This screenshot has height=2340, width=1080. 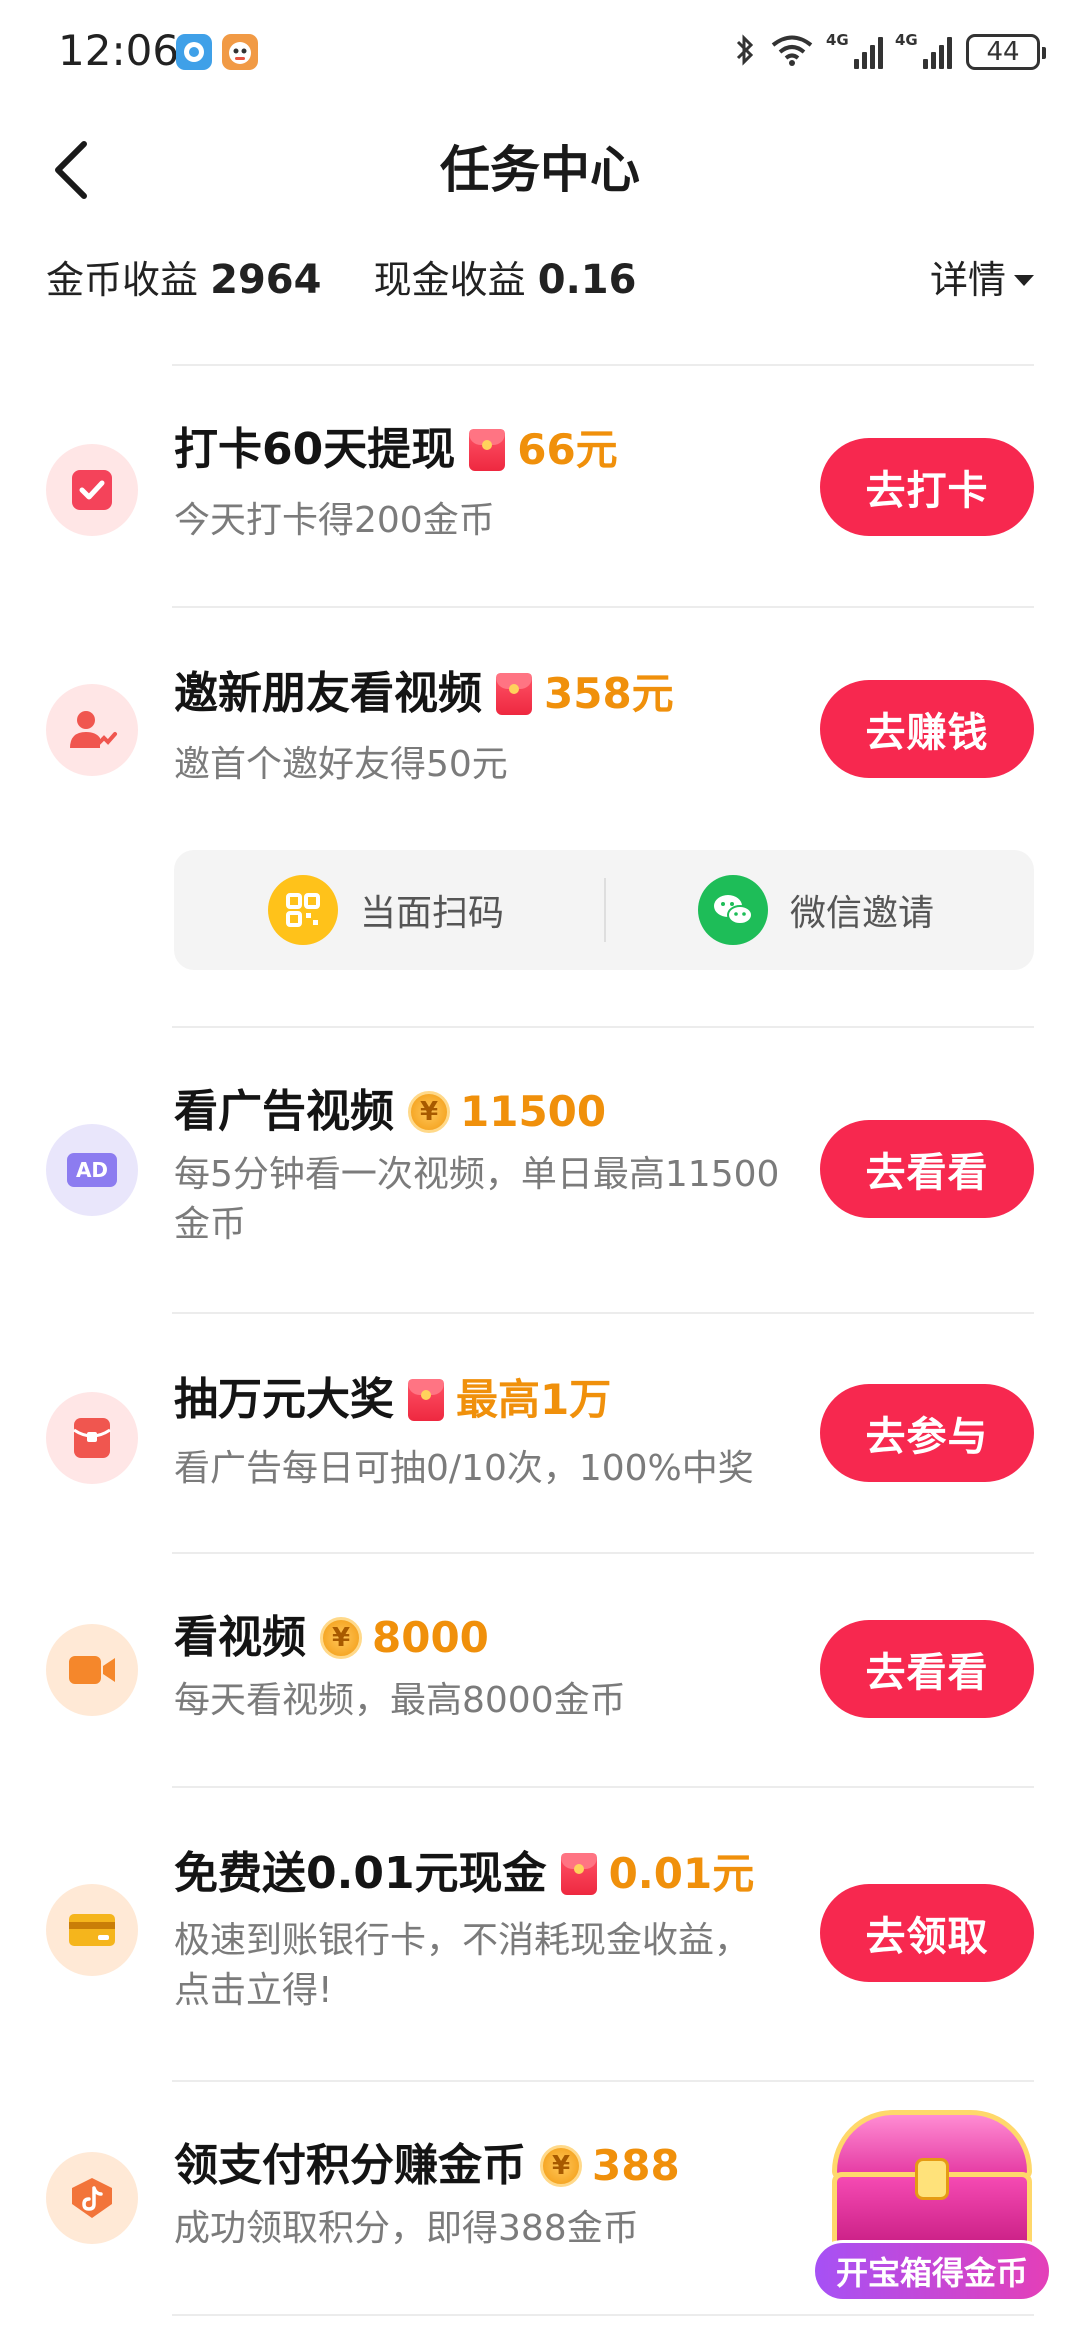 What do you see at coordinates (509, 1400) in the screenshot?
I see `reward: 最高1万` at bounding box center [509, 1400].